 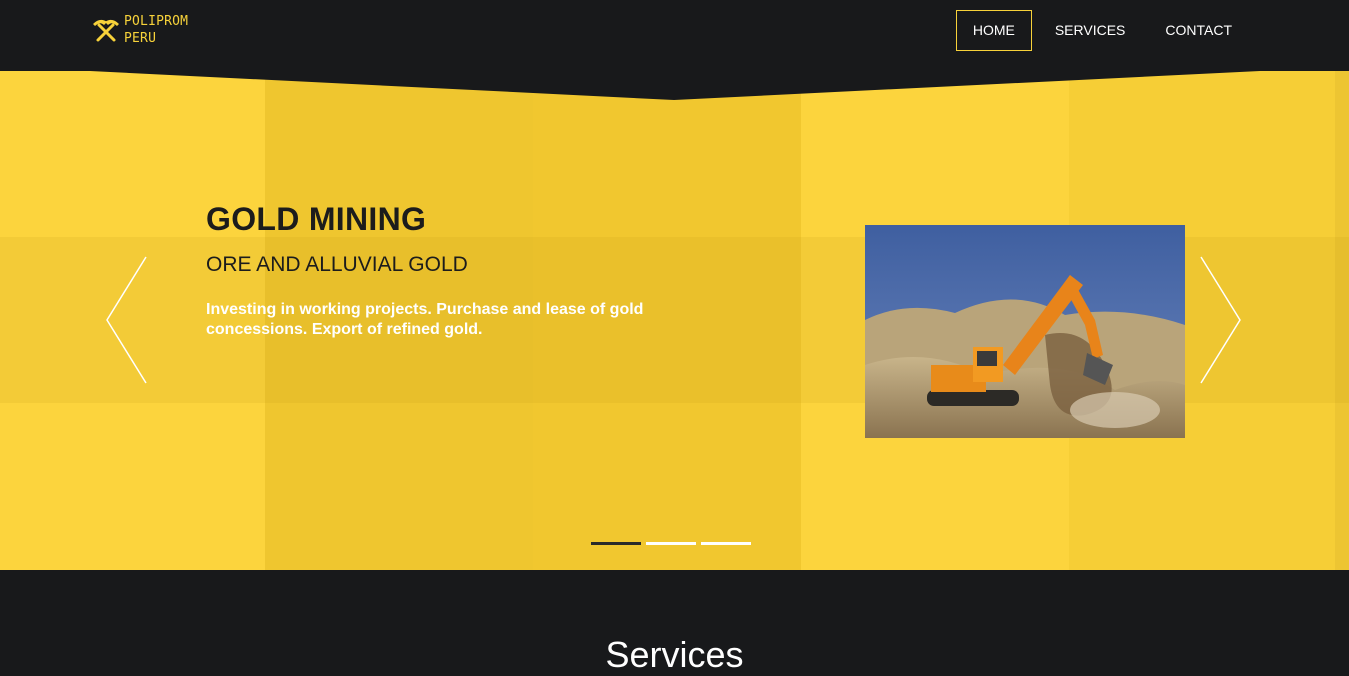 What do you see at coordinates (337, 264) in the screenshot?
I see `slide-subtitle: ORE AND ALLUVIAL GOLD` at bounding box center [337, 264].